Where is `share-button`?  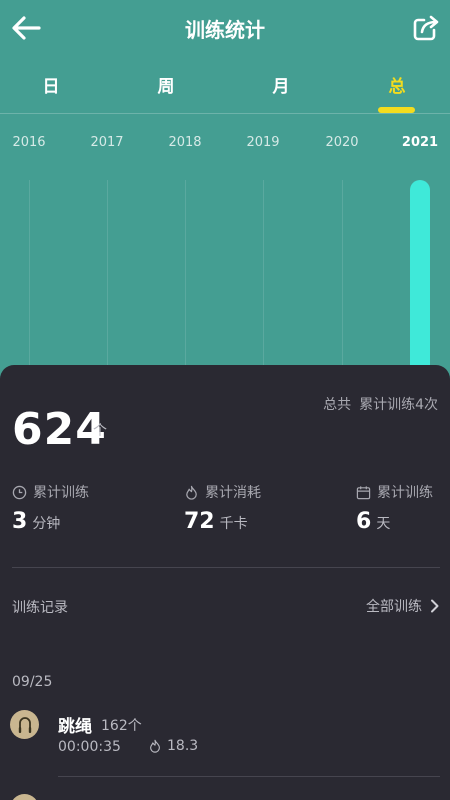
share-button is located at coordinates (426, 28).